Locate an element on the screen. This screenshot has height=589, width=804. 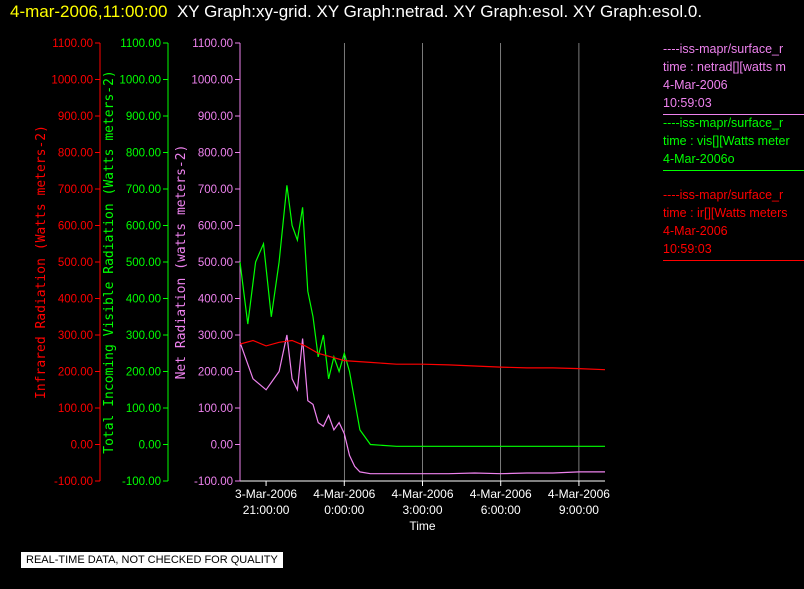
net-tick-label: -100.00 is located at coordinates (213, 482).